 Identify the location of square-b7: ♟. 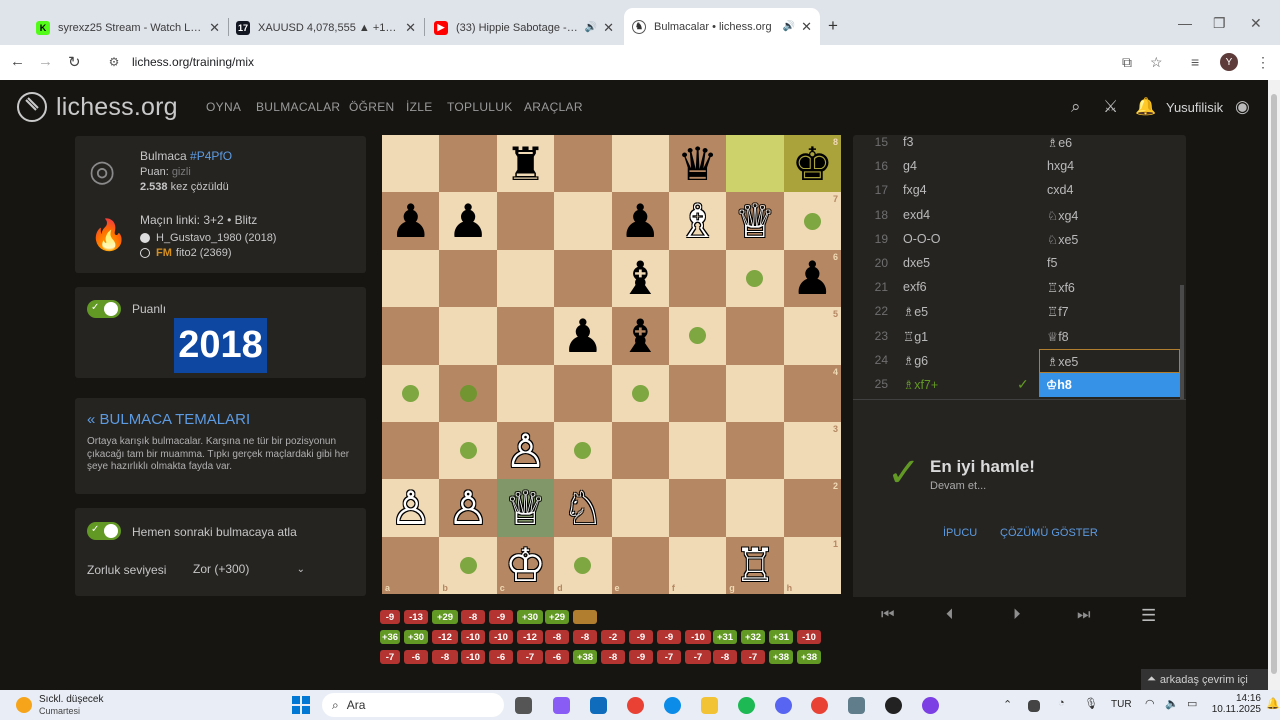
(468, 221).